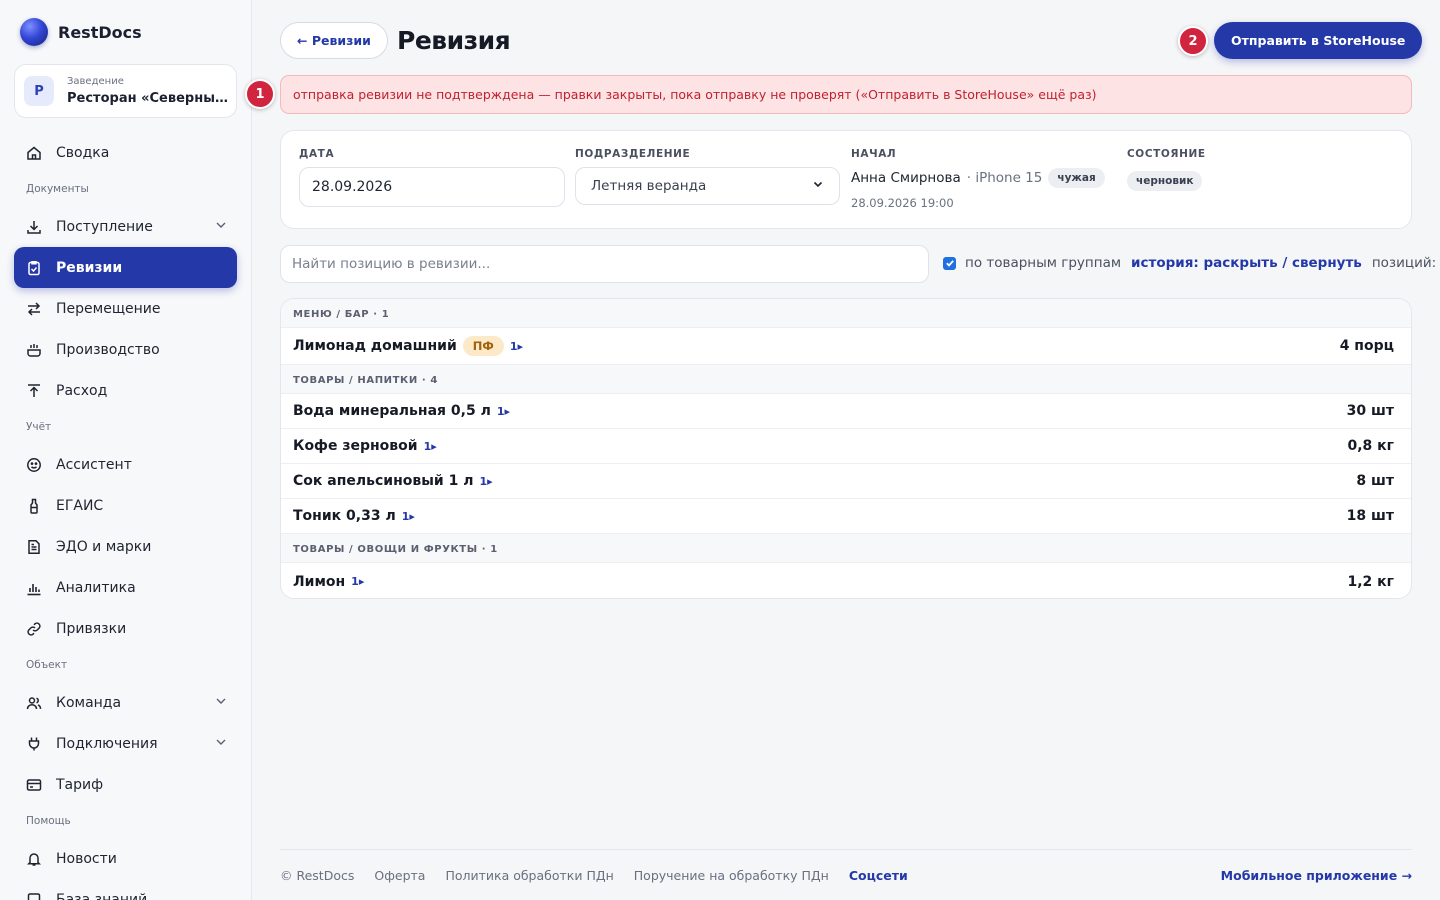  I want to click on table-row: Кофе зерновой 1▸ 0,8 кг, so click(846, 446).